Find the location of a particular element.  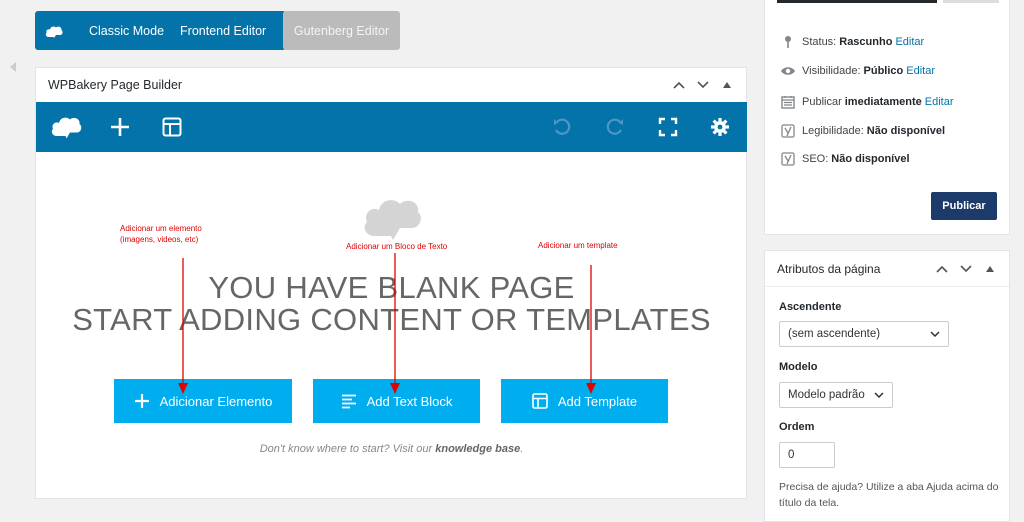

visibility-label: Visibilidade: is located at coordinates (831, 71).